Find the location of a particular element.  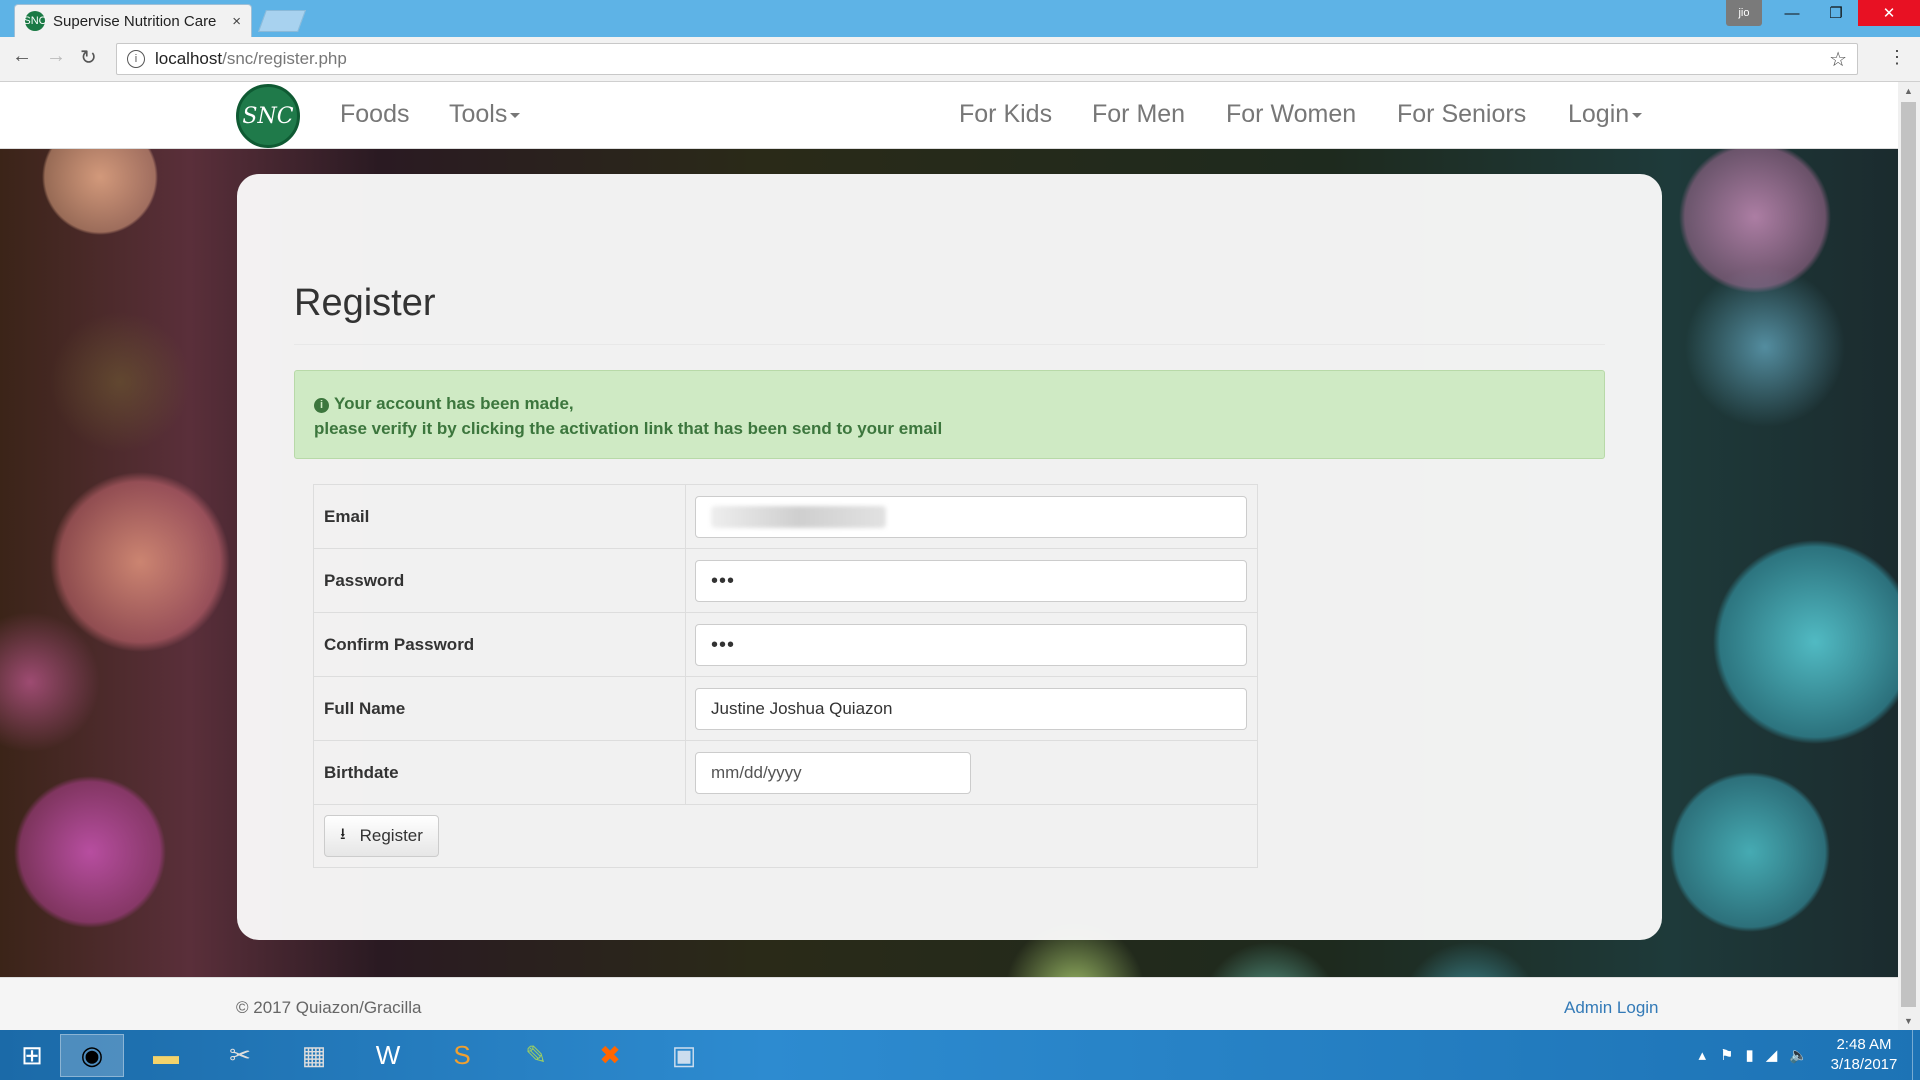

profile-badge: jio is located at coordinates (1744, 13).